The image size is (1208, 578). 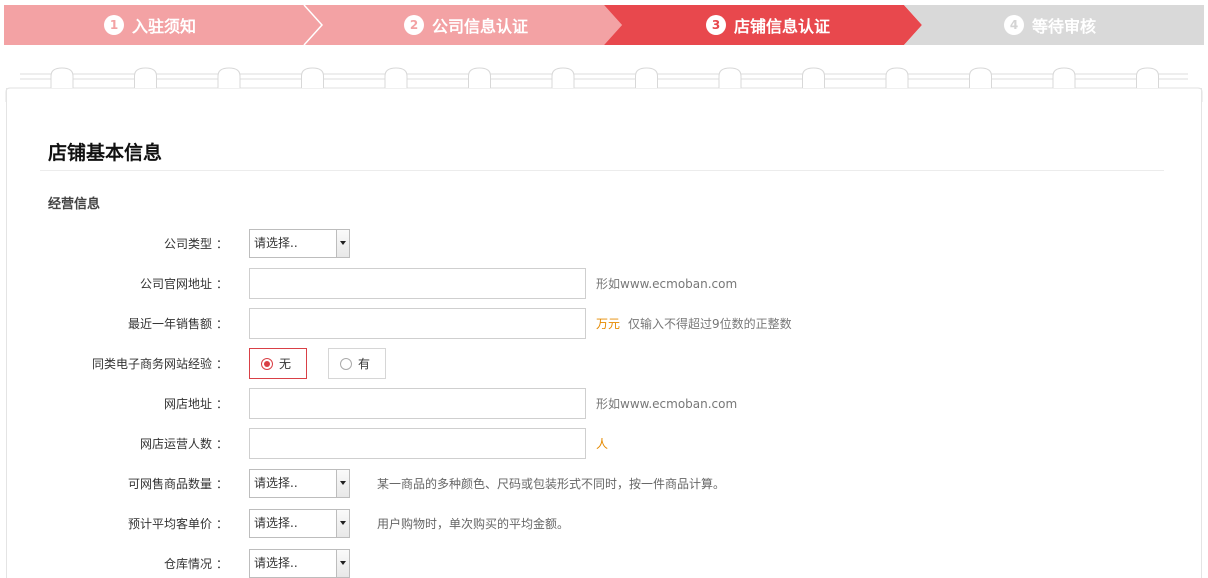 I want to click on website-input, so click(x=417, y=283).